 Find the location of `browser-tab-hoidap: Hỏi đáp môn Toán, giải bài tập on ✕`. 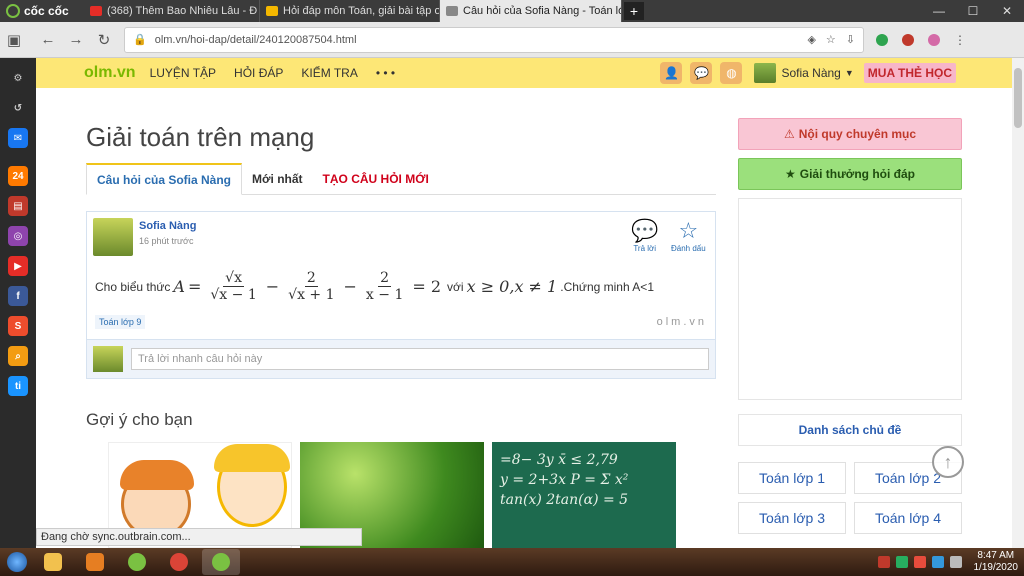

browser-tab-hoidap: Hỏi đáp môn Toán, giải bài tập on ✕ is located at coordinates (350, 11).